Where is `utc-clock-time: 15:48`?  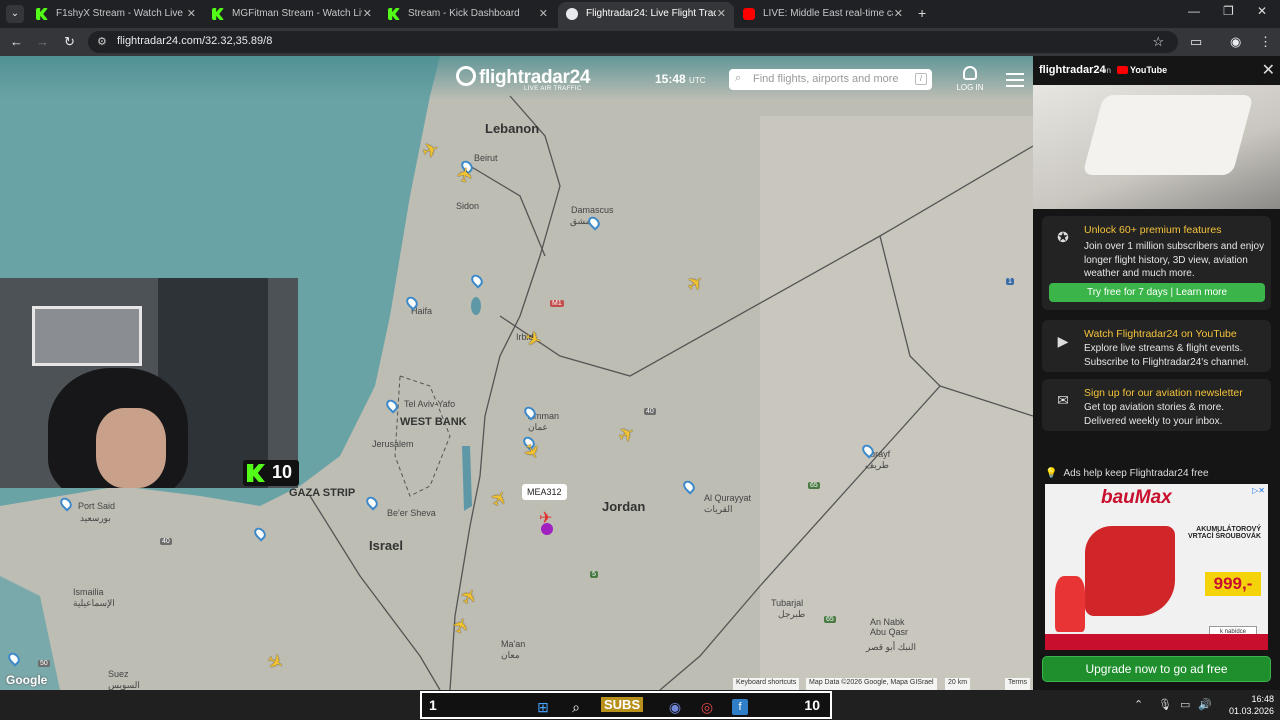 utc-clock-time: 15:48 is located at coordinates (670, 79).